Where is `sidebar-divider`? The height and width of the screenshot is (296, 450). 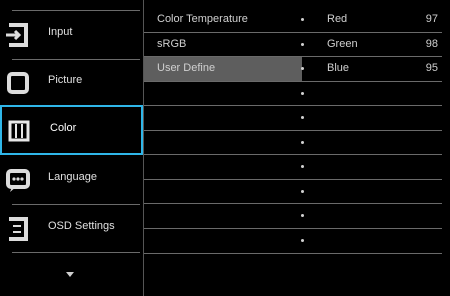 sidebar-divider is located at coordinates (76, 252).